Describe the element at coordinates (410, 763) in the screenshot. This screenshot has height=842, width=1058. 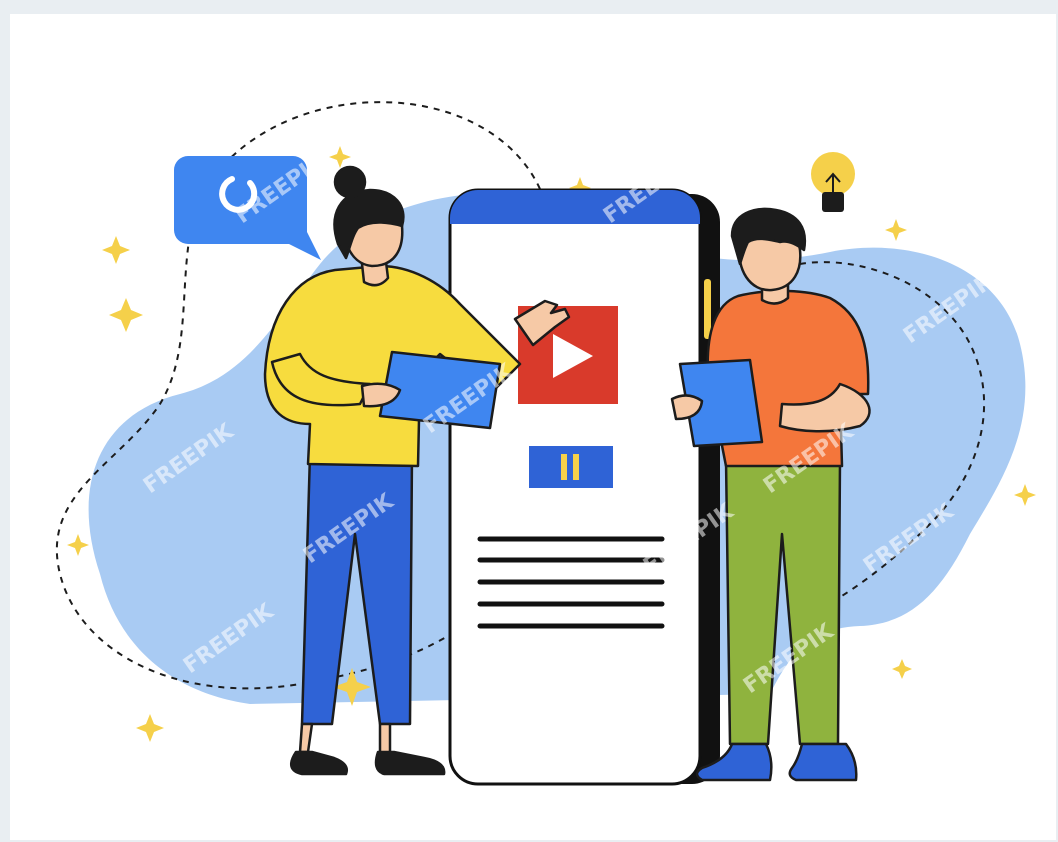
I see `woman-shoe-right` at that location.